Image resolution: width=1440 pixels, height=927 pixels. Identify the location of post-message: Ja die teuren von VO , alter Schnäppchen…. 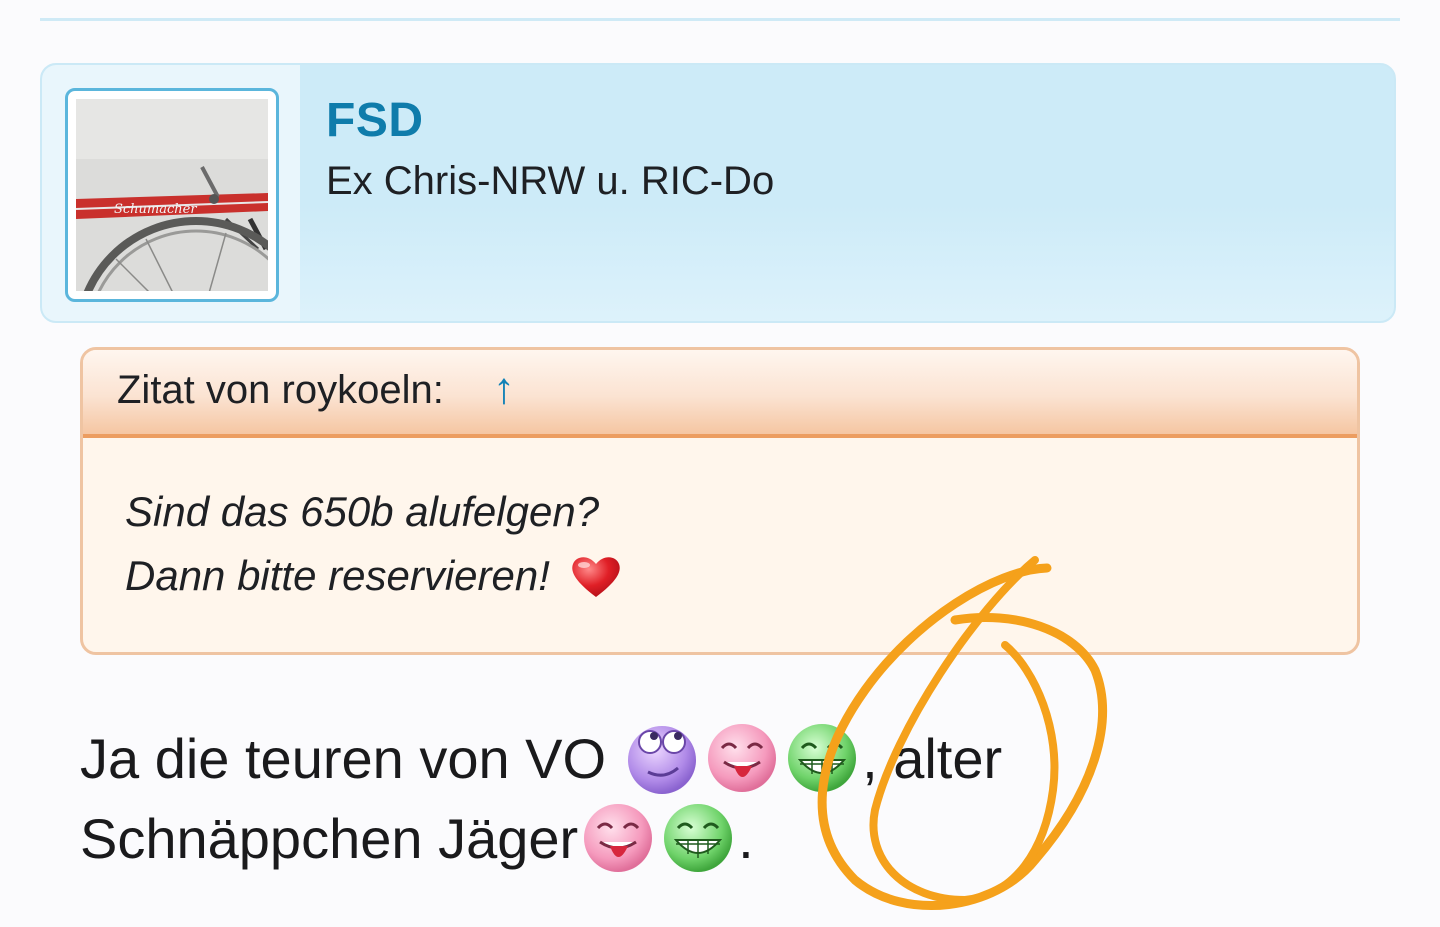
(541, 798).